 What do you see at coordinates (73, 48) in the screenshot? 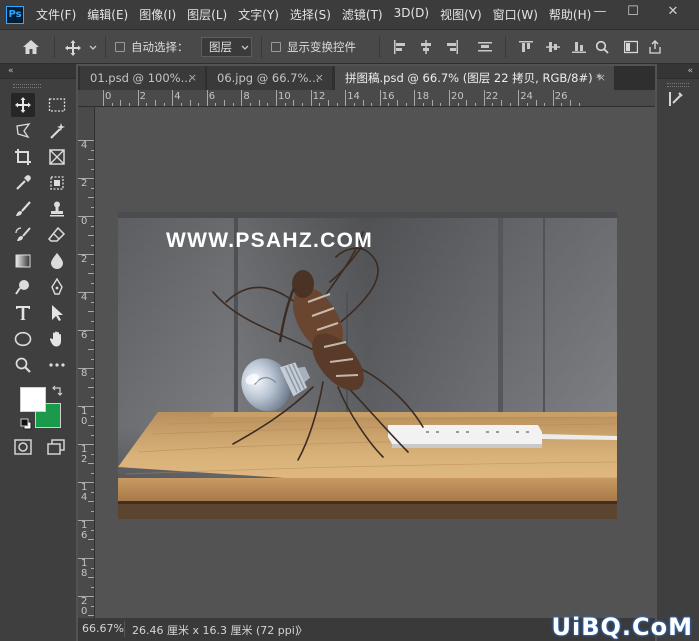
I see `move-tool-icon` at bounding box center [73, 48].